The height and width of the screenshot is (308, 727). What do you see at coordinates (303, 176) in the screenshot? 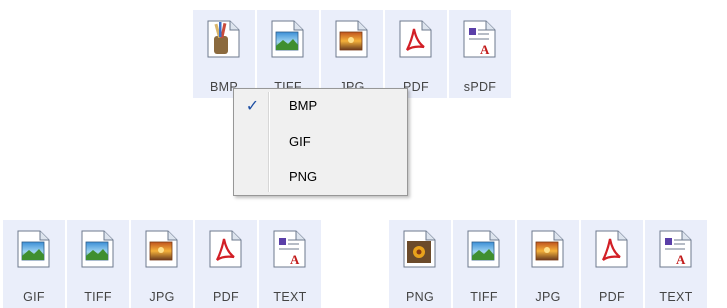
I see `menu-item-label: PNG` at bounding box center [303, 176].